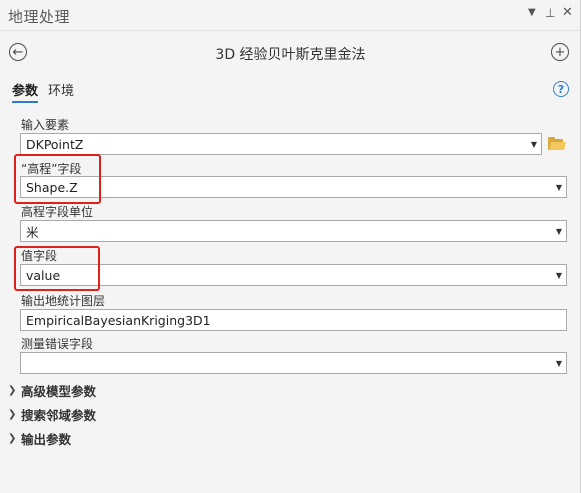 Image resolution: width=581 pixels, height=493 pixels. What do you see at coordinates (45, 125) in the screenshot?
I see `input-features-label: 输入要素` at bounding box center [45, 125].